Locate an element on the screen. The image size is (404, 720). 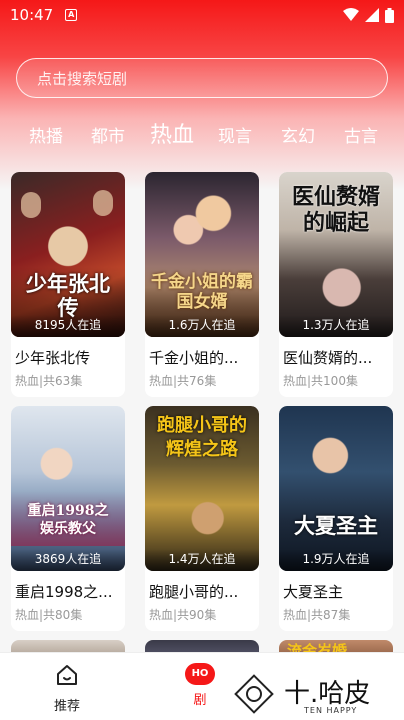
tab-hot-play: 热播 is located at coordinates (46, 134).